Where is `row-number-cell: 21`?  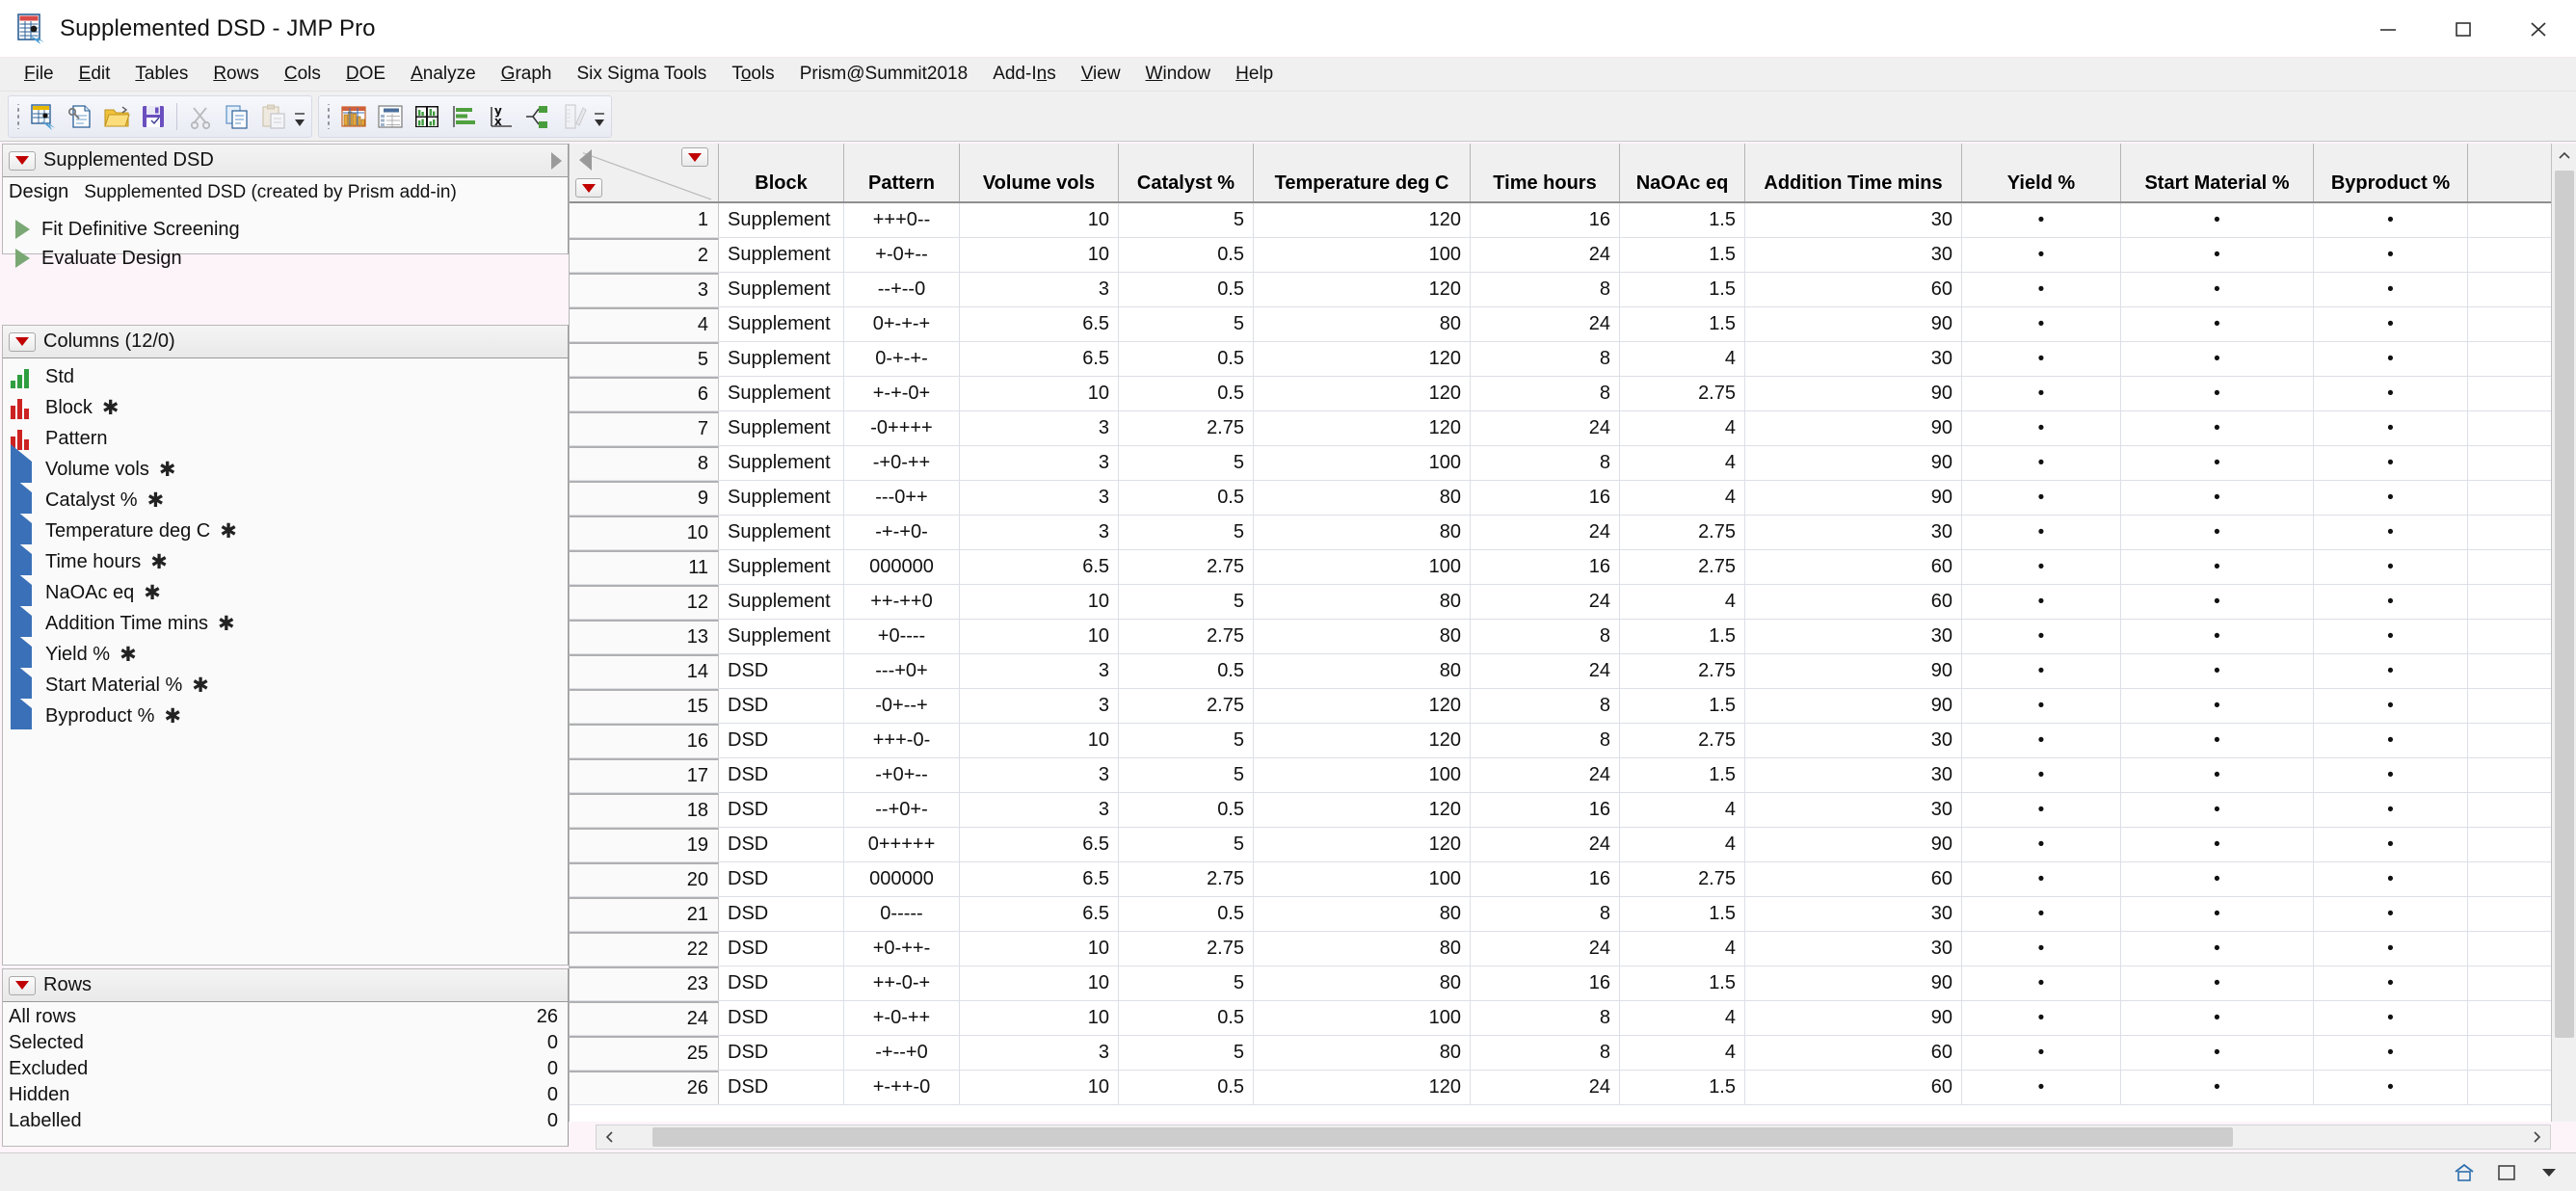
row-number-cell: 21 is located at coordinates (644, 914).